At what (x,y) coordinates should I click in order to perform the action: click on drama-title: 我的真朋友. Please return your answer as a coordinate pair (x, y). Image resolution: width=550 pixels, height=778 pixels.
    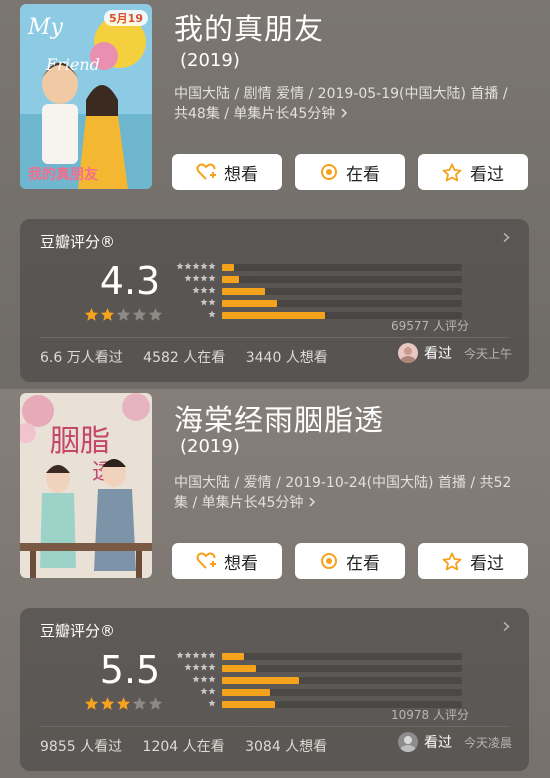
    Looking at the image, I should click on (249, 29).